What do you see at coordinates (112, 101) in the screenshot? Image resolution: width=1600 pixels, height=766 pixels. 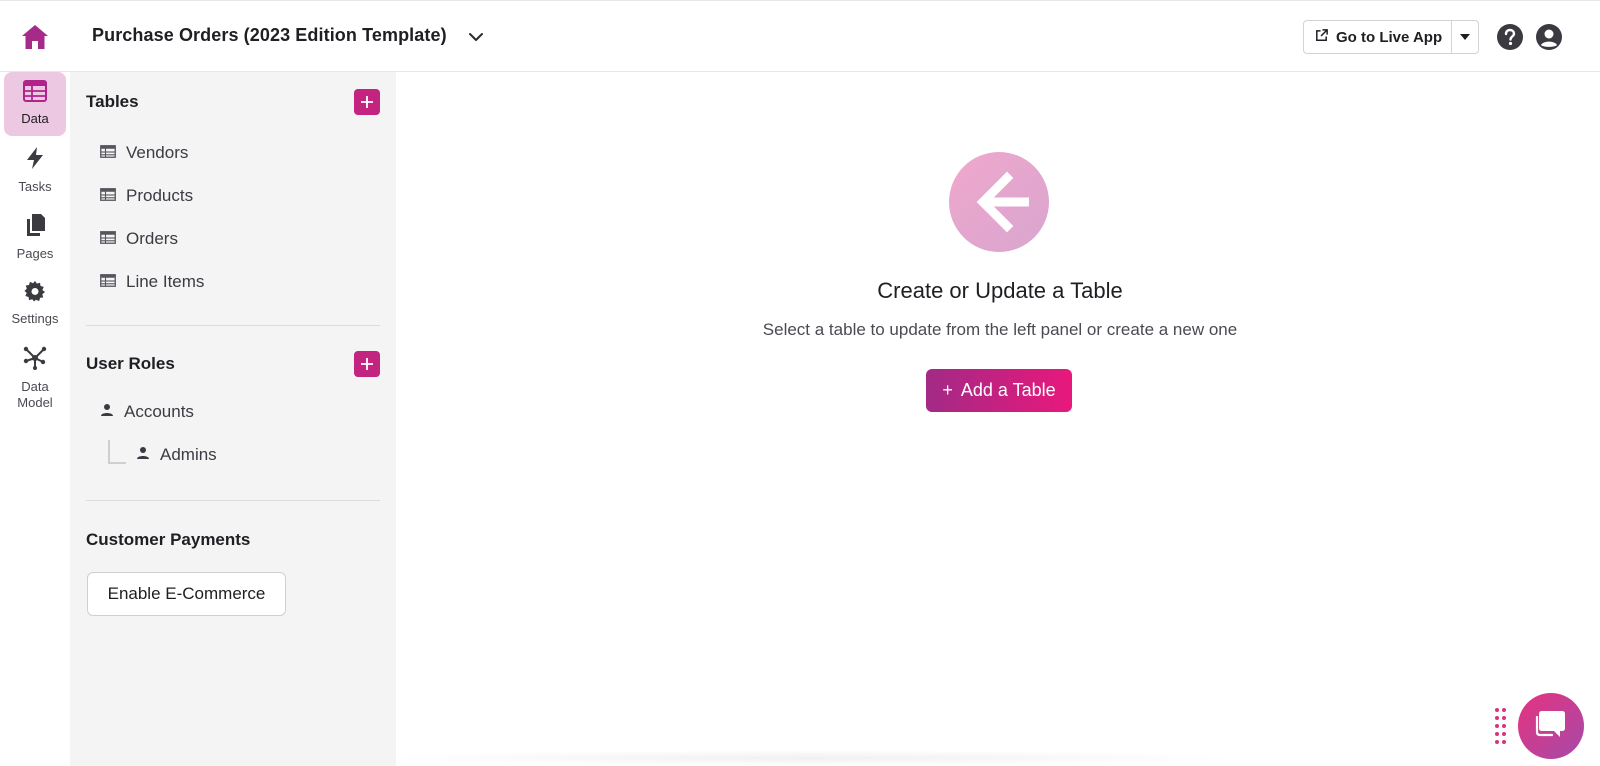 I see `tables-title: Tables` at bounding box center [112, 101].